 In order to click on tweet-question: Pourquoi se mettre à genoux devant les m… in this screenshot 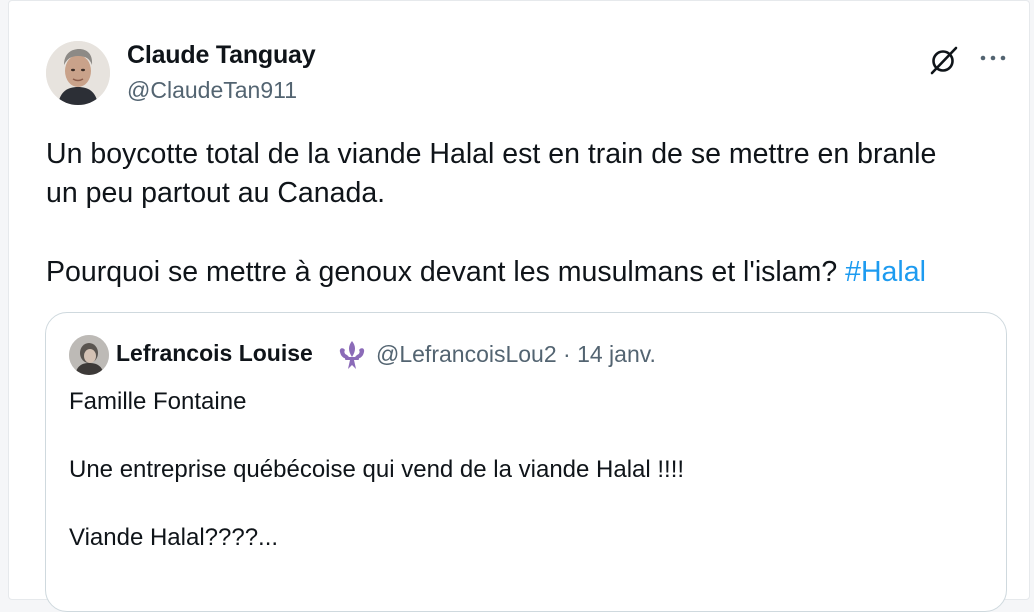, I will do `click(442, 272)`.